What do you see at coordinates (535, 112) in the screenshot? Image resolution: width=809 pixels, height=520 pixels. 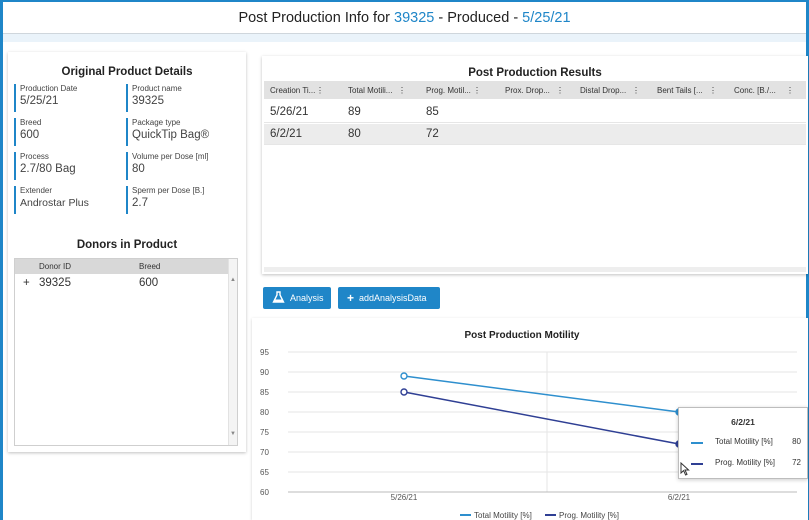 I see `table-row: 5/26/21 89 85` at bounding box center [535, 112].